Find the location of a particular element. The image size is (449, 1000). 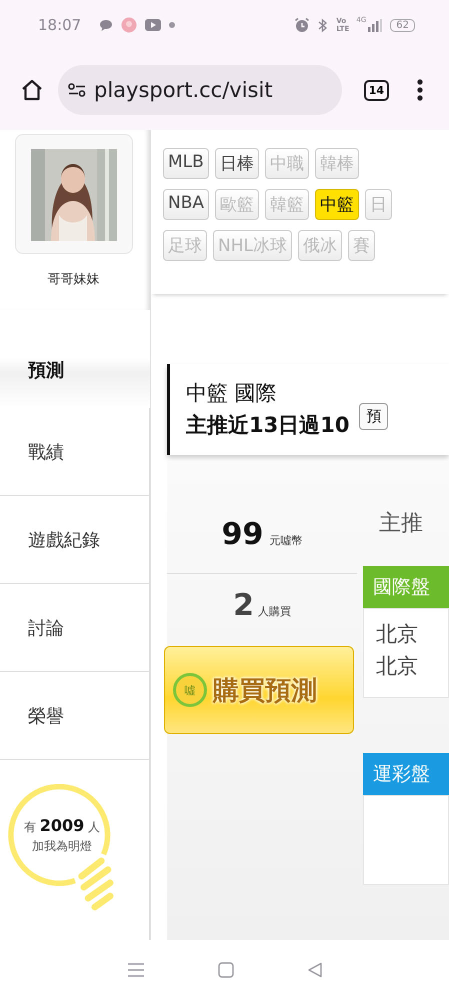

sport-tag: MLB is located at coordinates (186, 163).